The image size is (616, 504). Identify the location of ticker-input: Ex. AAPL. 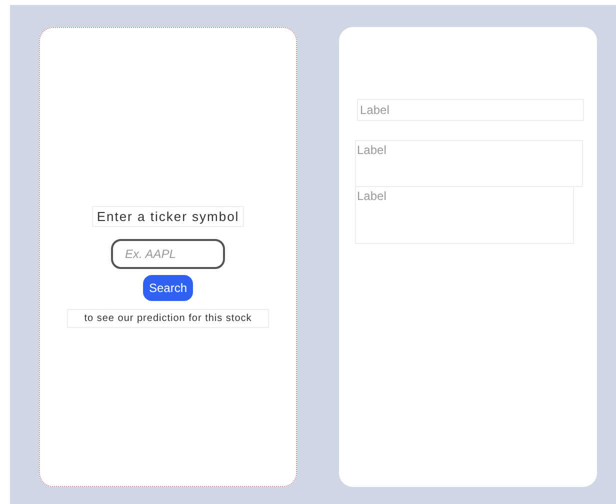
(168, 254).